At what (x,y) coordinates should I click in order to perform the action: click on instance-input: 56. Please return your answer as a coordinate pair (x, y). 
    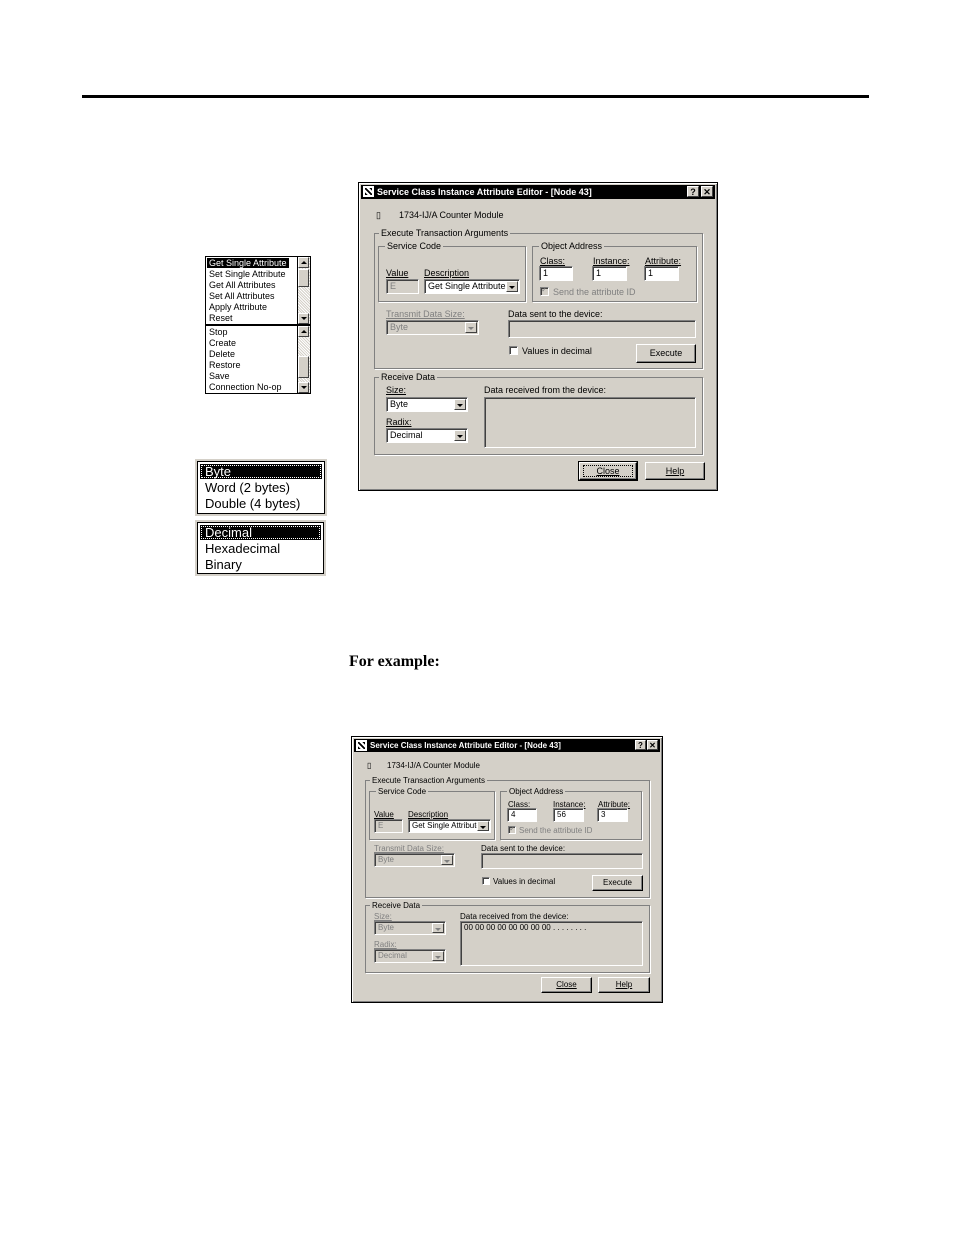
    Looking at the image, I should click on (568, 815).